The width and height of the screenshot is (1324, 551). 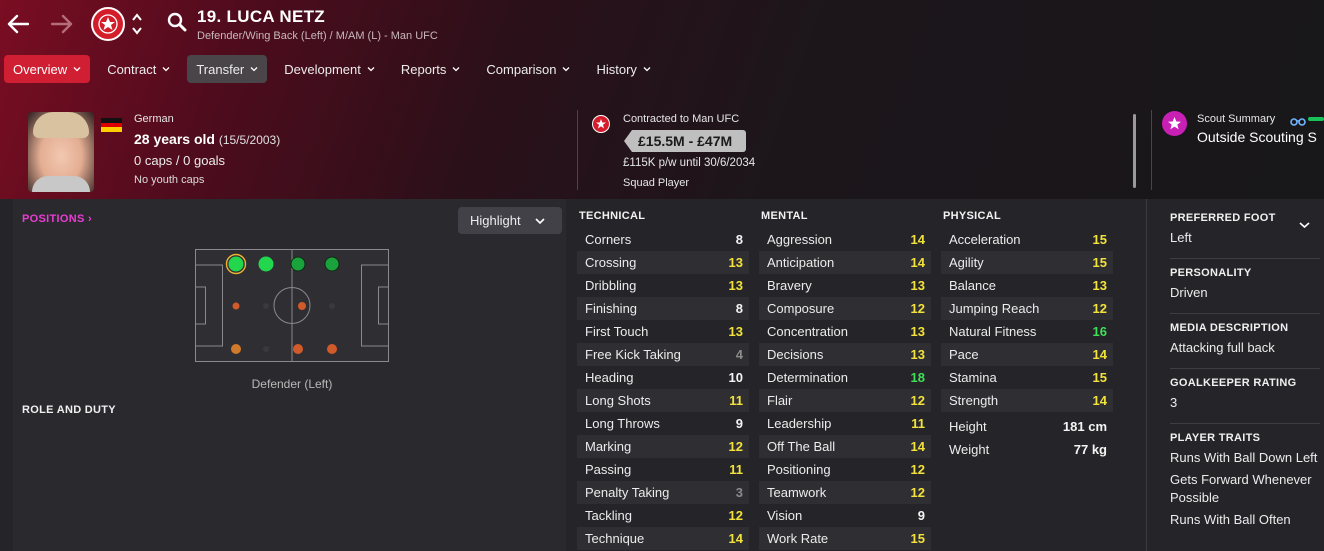 What do you see at coordinates (612, 216) in the screenshot?
I see `technical-title: TECHNICAL` at bounding box center [612, 216].